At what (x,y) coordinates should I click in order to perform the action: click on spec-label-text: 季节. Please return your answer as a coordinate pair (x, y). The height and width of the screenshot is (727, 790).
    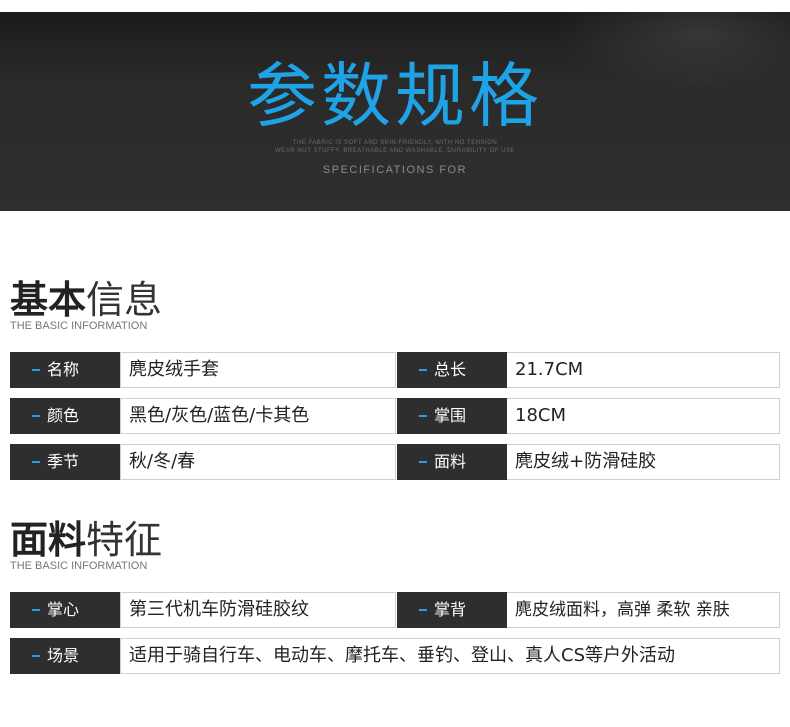
    Looking at the image, I should click on (63, 461).